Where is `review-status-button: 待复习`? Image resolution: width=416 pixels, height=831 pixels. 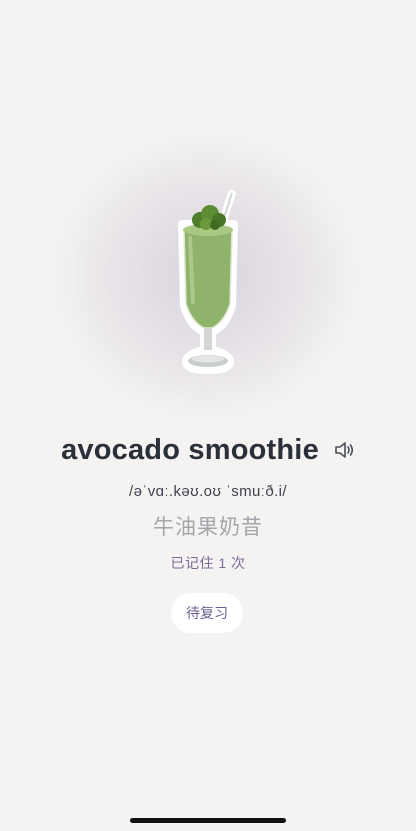 review-status-button: 待复习 is located at coordinates (207, 613).